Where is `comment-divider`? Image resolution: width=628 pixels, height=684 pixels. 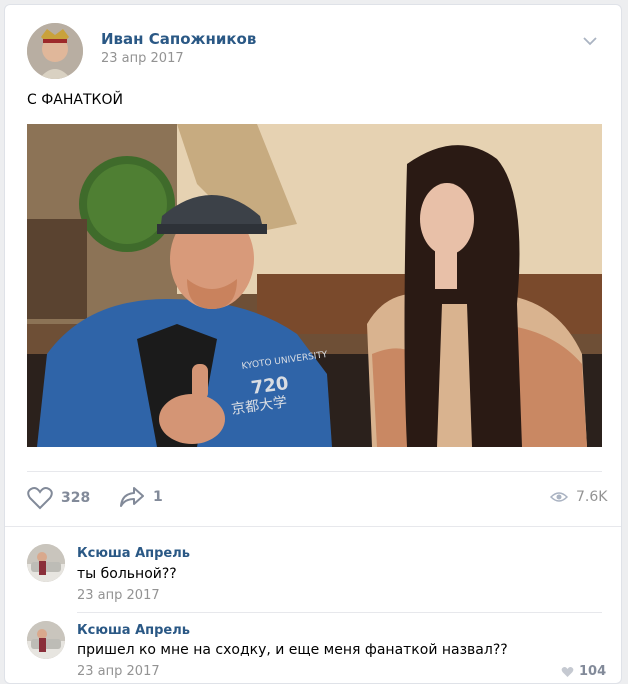
comment-divider is located at coordinates (339, 612).